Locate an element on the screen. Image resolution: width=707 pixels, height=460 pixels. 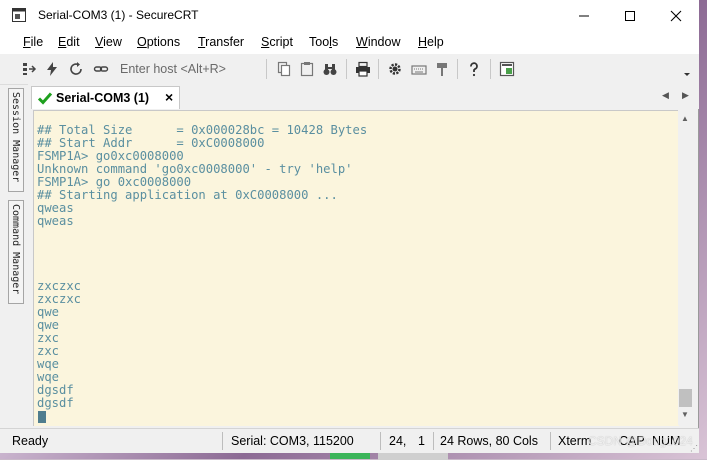
lightning-icon is located at coordinates (52, 69).